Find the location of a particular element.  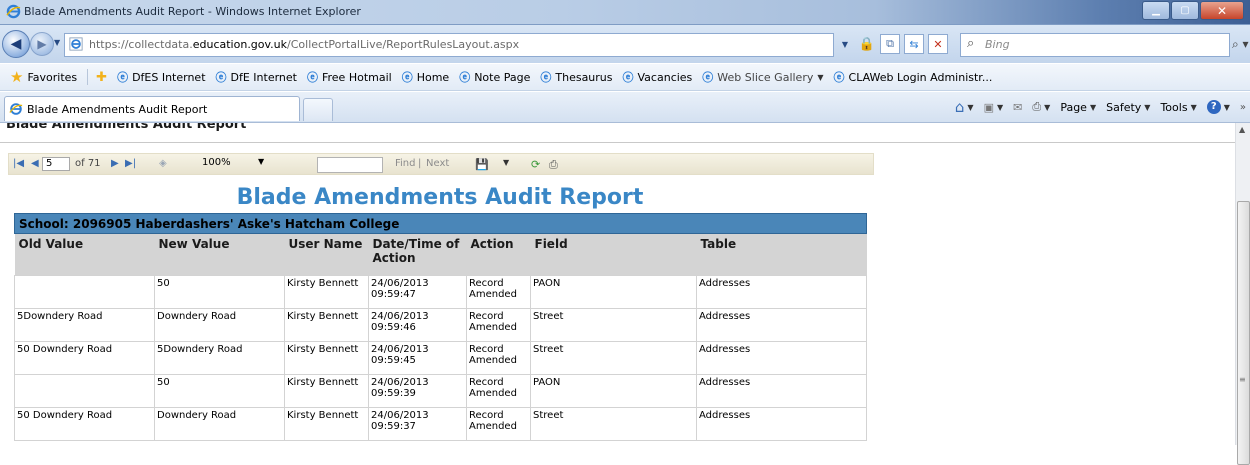

vertical-scrollbar: ▲ ≡ is located at coordinates (1242, 294).